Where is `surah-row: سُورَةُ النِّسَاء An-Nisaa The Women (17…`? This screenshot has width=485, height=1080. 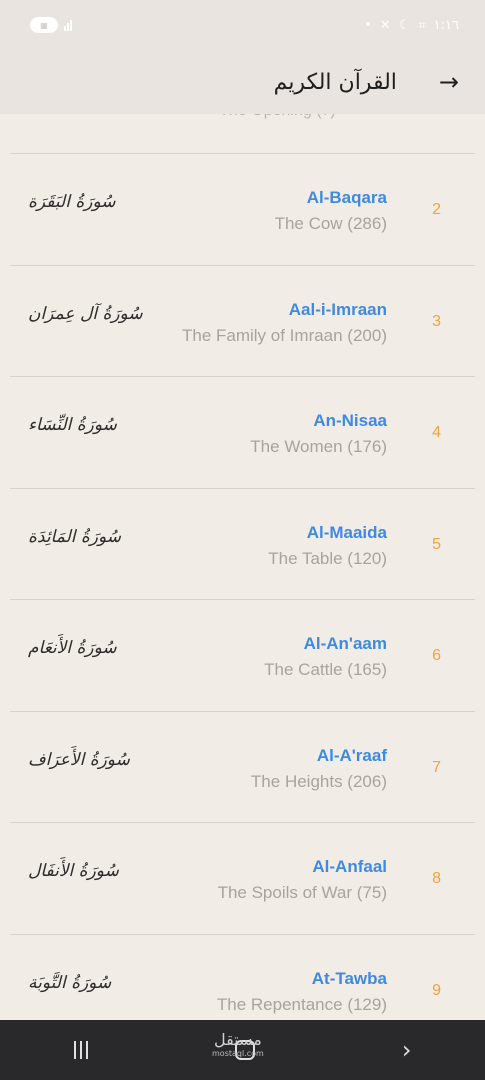
surah-row: سُورَةُ النِّسَاء An-Nisaa The Women (17… is located at coordinates (242, 432).